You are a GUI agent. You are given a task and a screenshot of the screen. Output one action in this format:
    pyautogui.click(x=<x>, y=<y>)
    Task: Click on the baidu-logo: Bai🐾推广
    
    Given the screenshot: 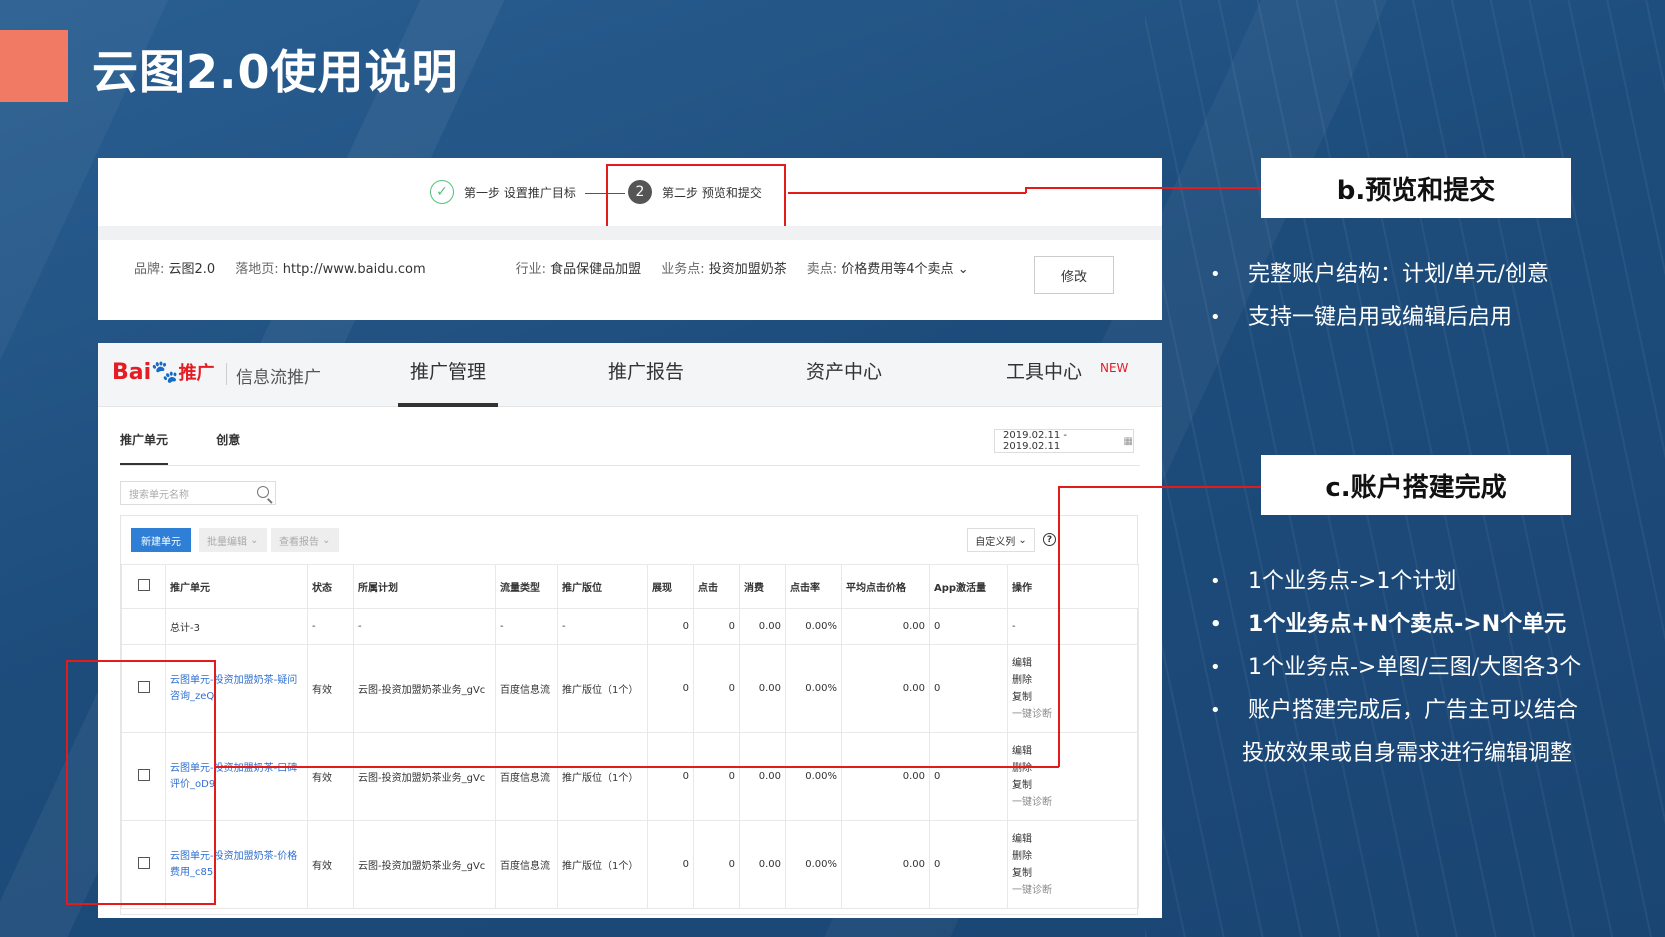 What is the action you would take?
    pyautogui.click(x=163, y=372)
    